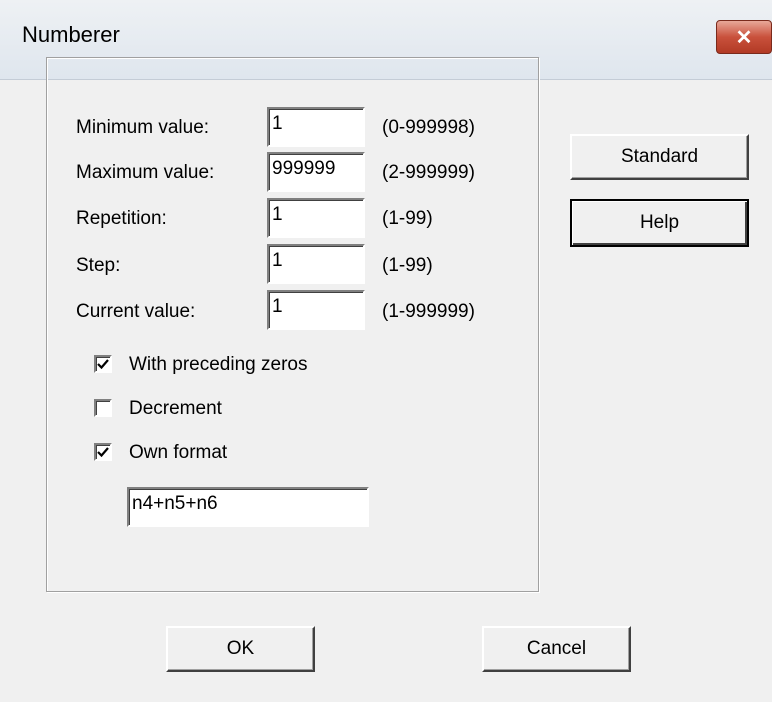 The height and width of the screenshot is (702, 772). I want to click on with-preceding-zeros-label: With preceding zeros, so click(218, 365).